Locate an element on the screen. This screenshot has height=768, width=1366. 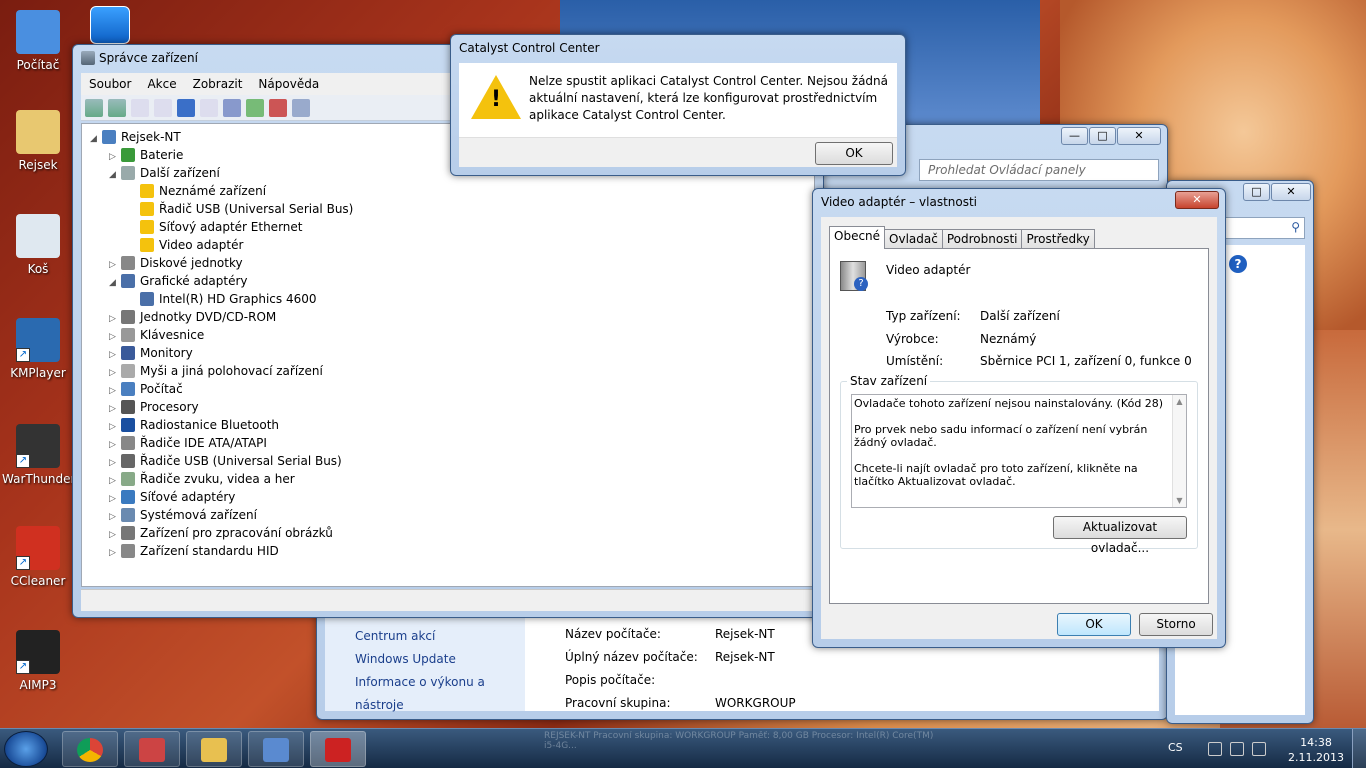
status-bar is located at coordinates (448, 600).